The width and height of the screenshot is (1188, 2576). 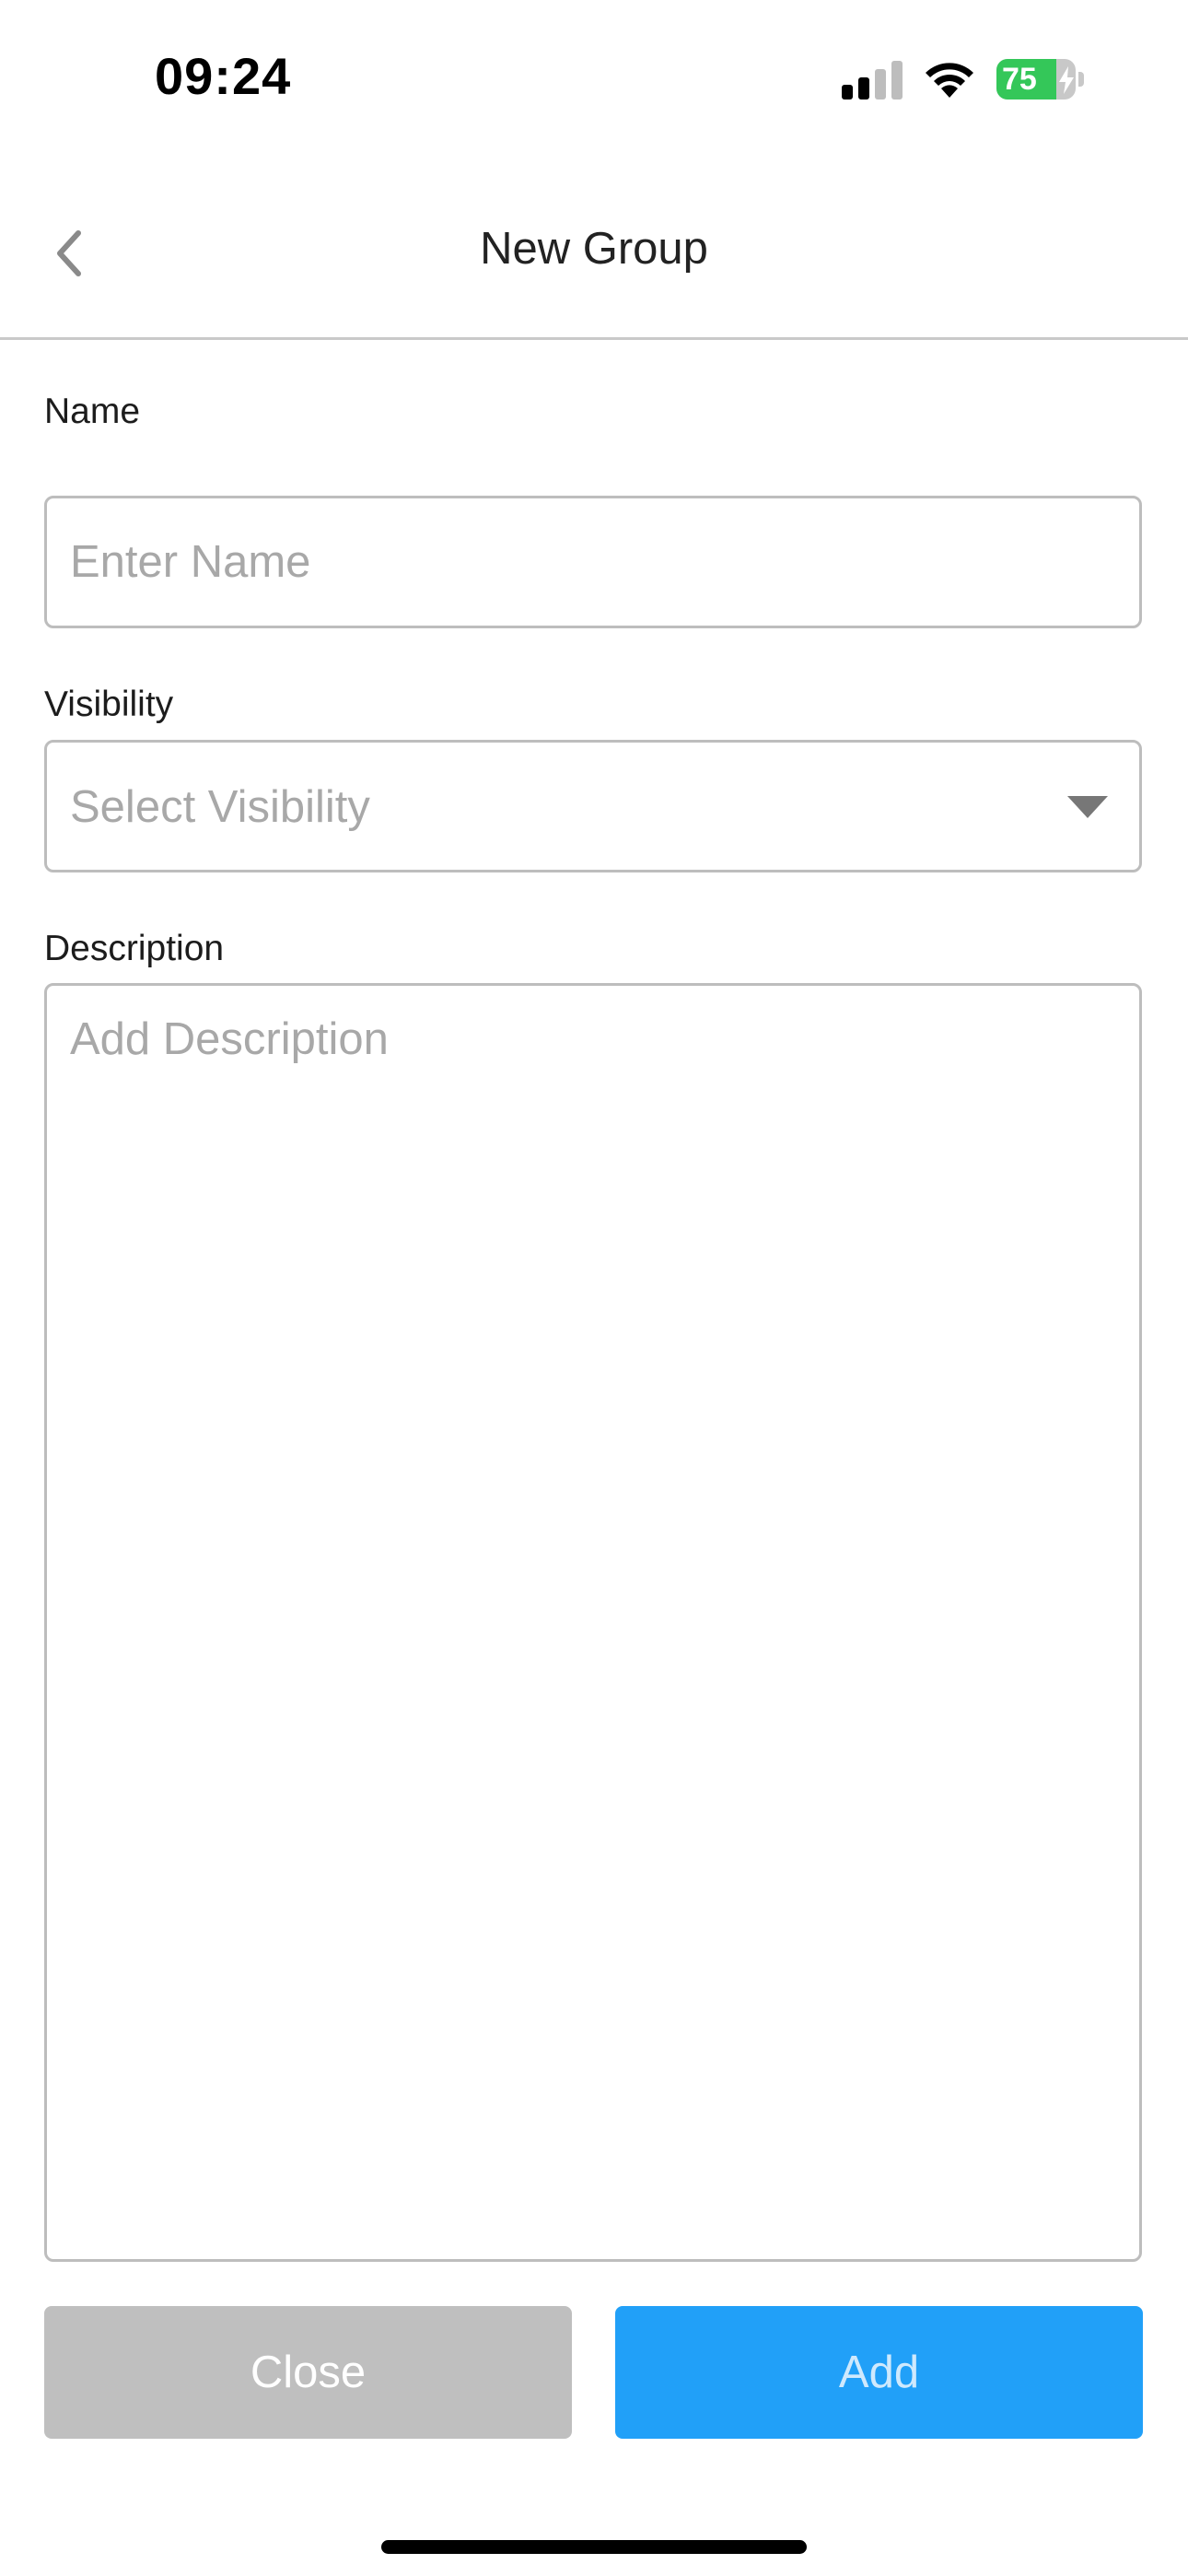 I want to click on name-label: Name, so click(x=92, y=411).